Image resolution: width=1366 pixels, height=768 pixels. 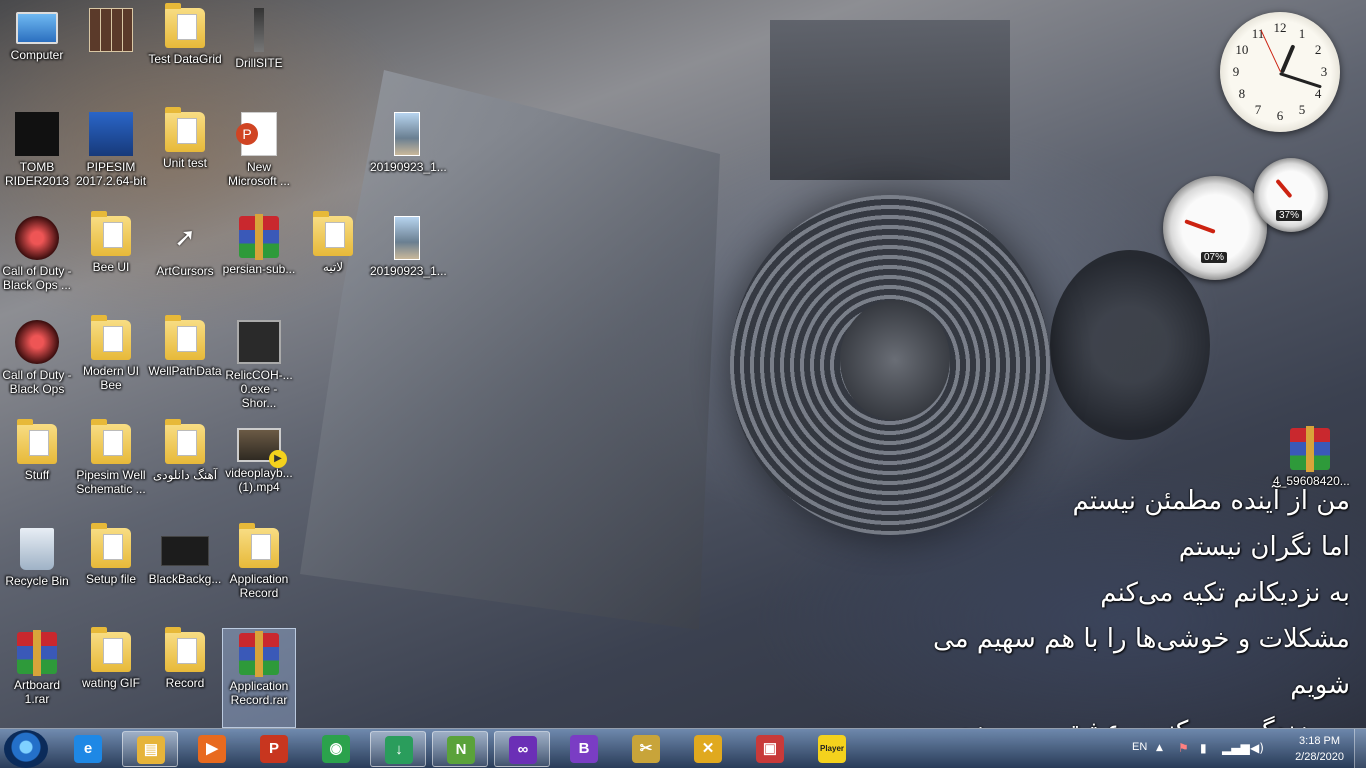 I want to click on desktop-icon-label: Test DataGrid, so click(x=185, y=59).